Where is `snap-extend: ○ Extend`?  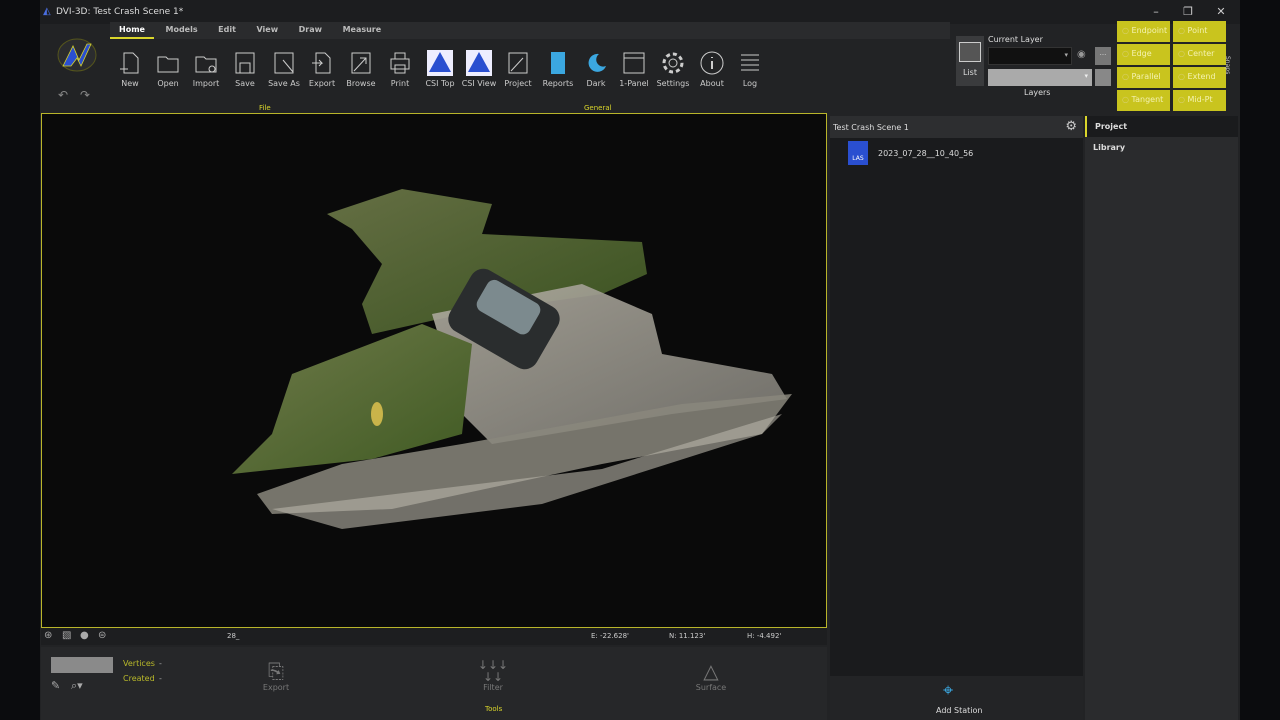 snap-extend: ○ Extend is located at coordinates (1199, 77).